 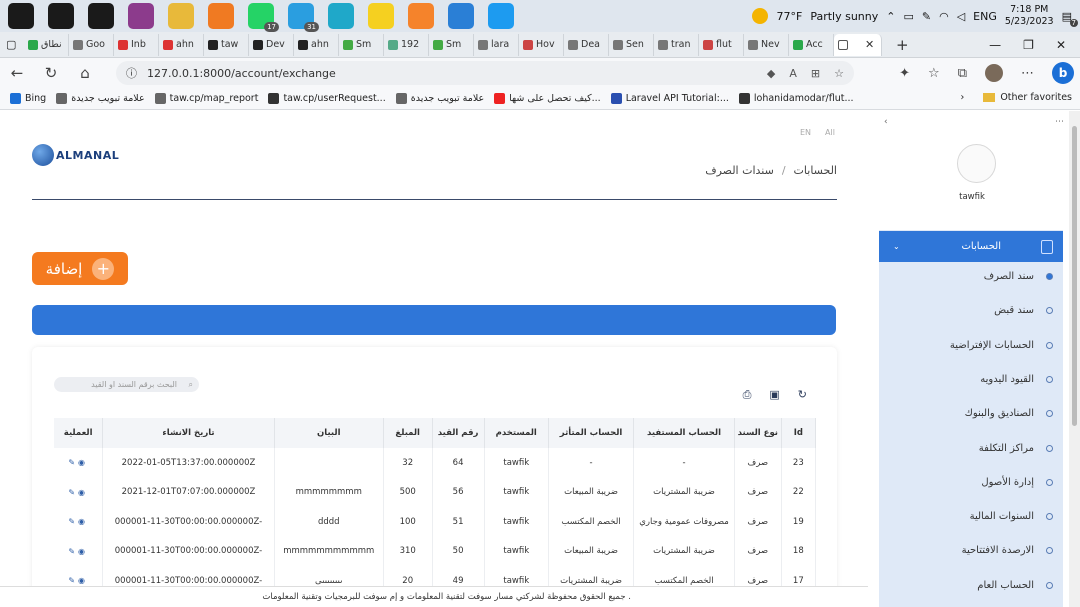 I want to click on search-icon, so click(x=61, y=16).